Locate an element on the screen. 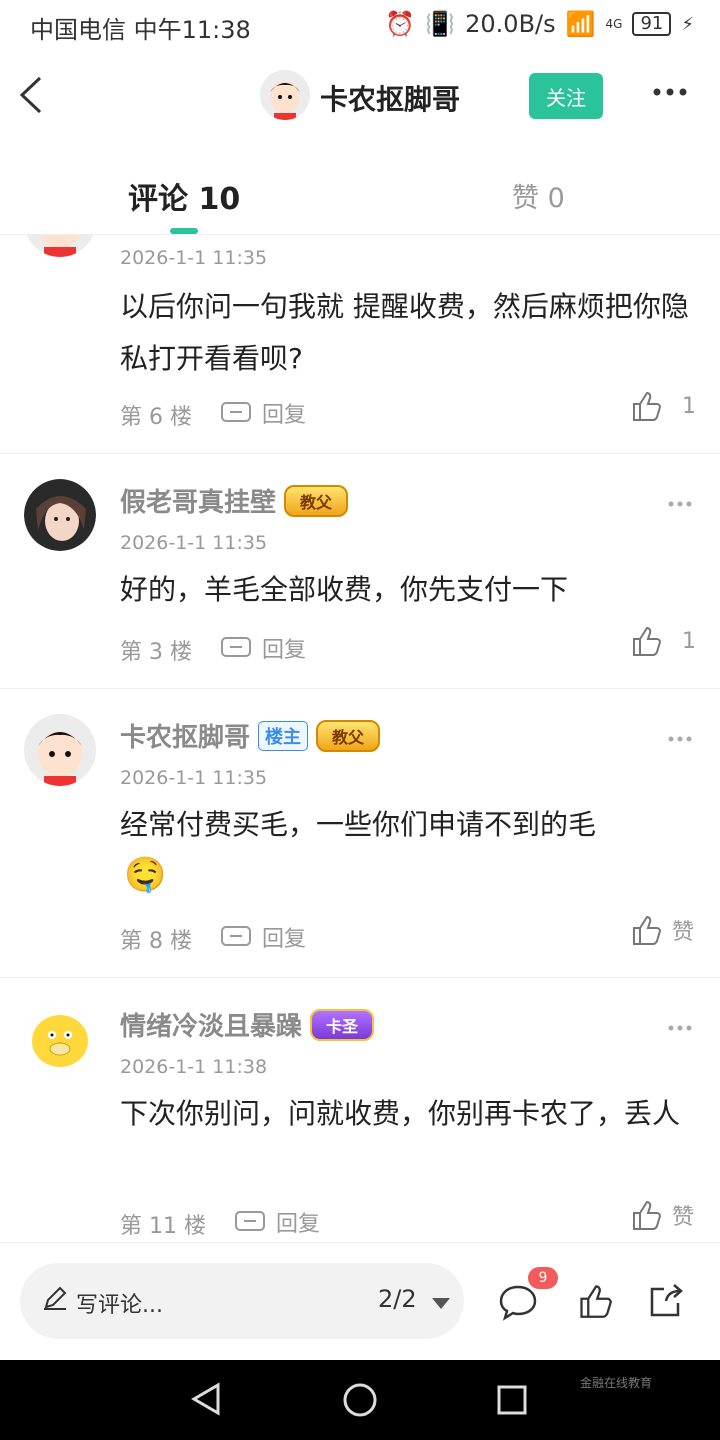 Image resolution: width=720 pixels, height=1440 pixels. header-avatar is located at coordinates (285, 95).